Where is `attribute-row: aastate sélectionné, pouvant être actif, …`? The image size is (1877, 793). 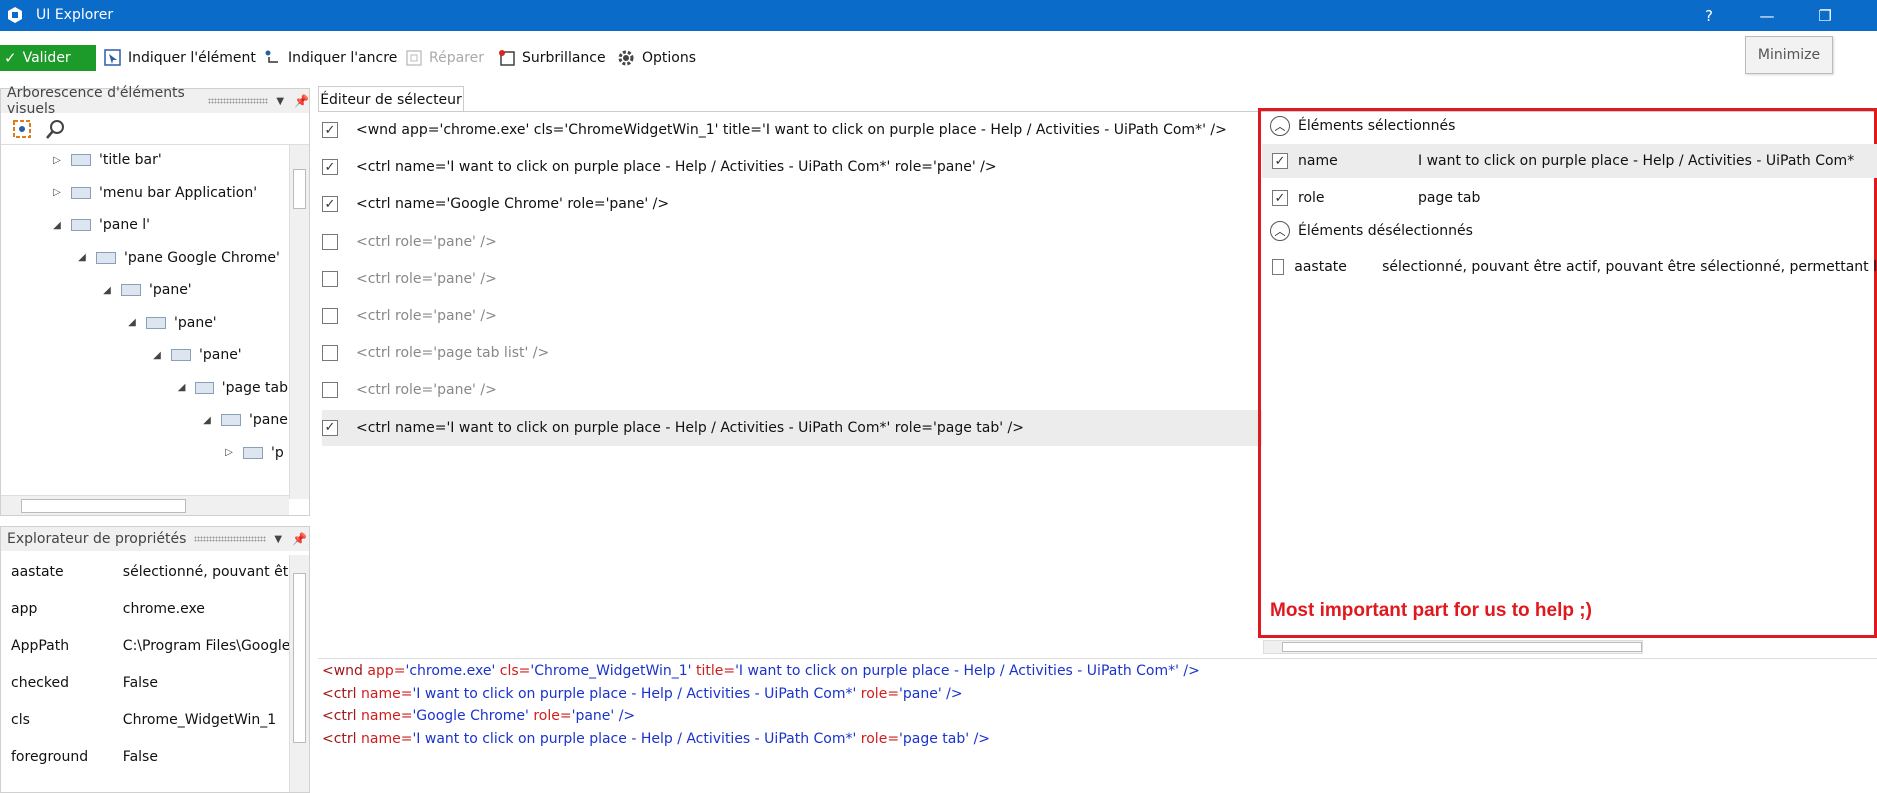 attribute-row: aastate sélectionné, pouvant être actif, … is located at coordinates (1569, 267).